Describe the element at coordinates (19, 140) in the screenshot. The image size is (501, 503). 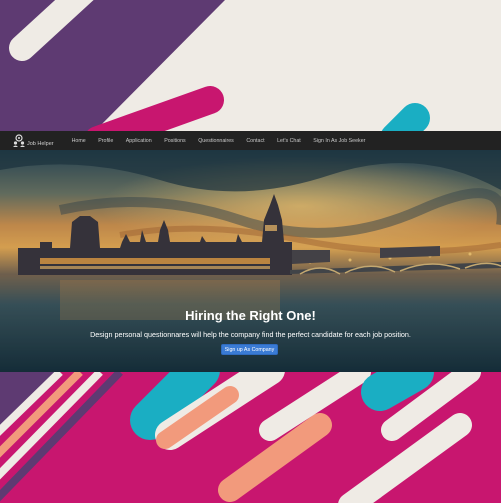
I see `people-gear-icon` at that location.